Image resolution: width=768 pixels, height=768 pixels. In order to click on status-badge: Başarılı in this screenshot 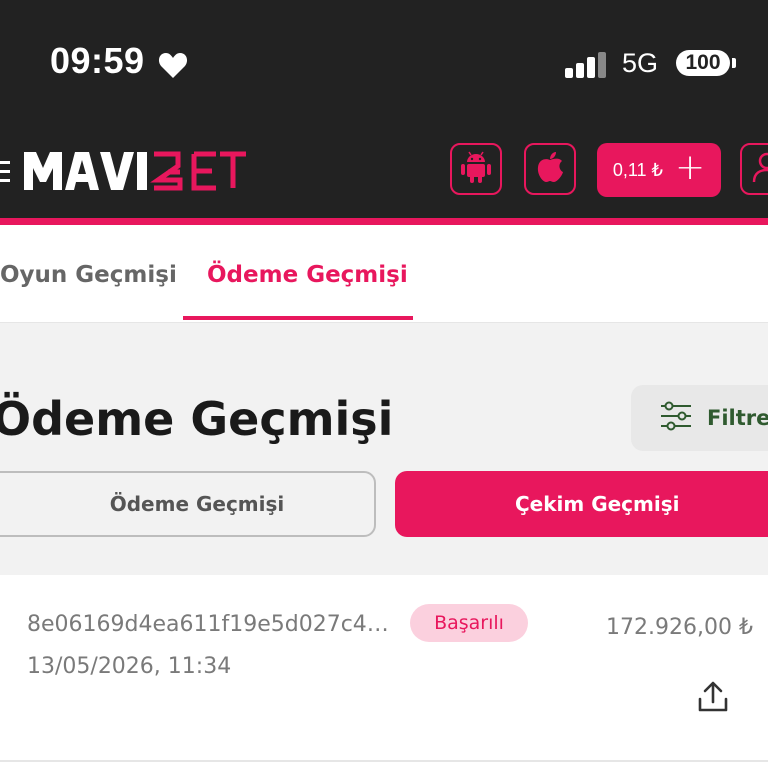, I will do `click(469, 623)`.